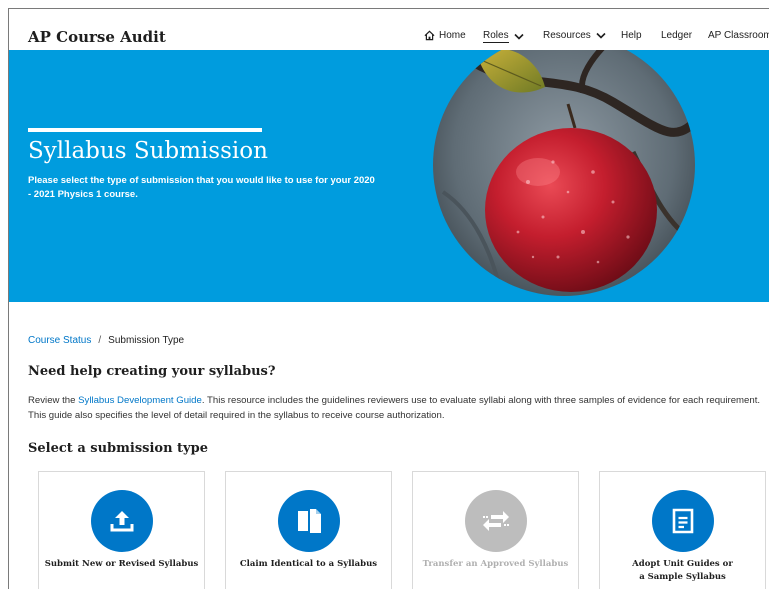 The height and width of the screenshot is (589, 769). I want to click on nav-help: Help, so click(631, 35).